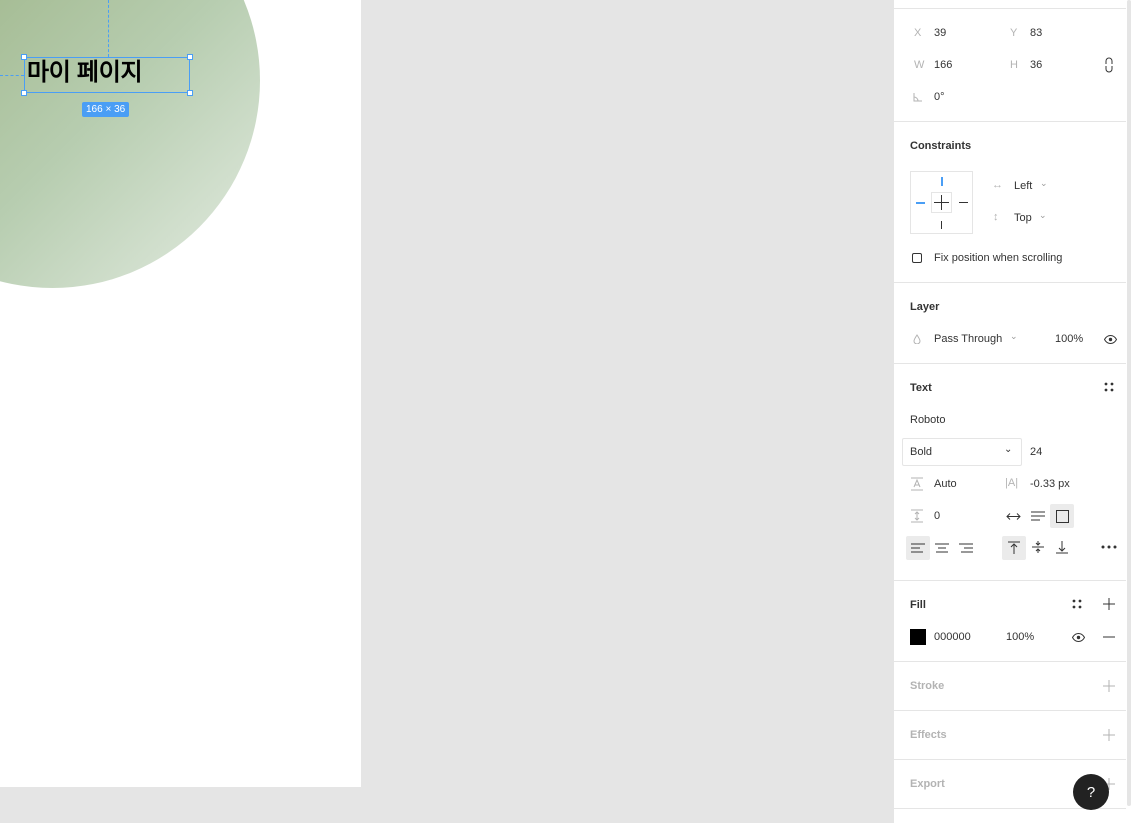 This screenshot has height=823, width=1133. Describe the element at coordinates (939, 97) in the screenshot. I see `rotation-input: 0°` at that location.